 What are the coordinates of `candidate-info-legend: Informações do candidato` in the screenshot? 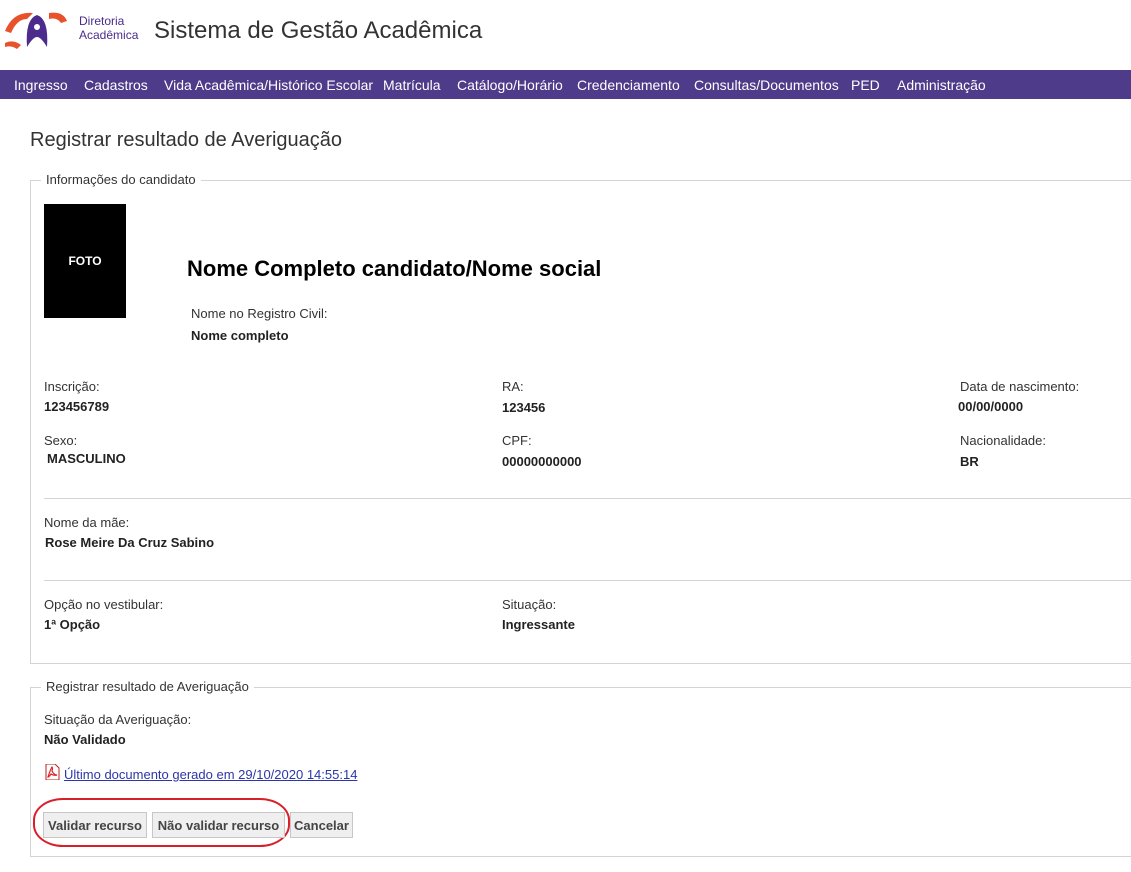 It's located at (121, 179).